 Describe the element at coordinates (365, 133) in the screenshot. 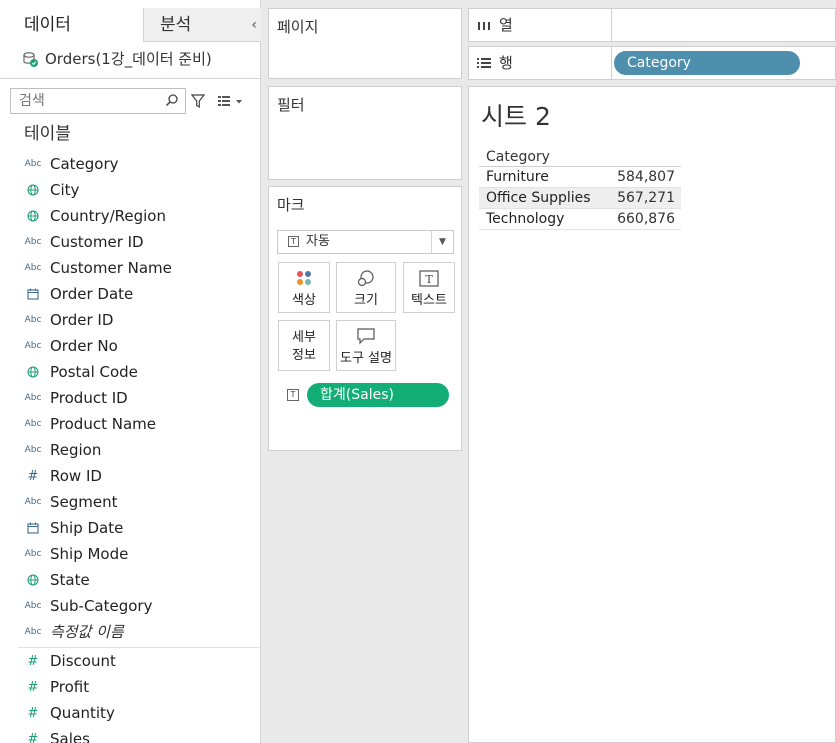

I see `filters-shelf: 필터` at that location.